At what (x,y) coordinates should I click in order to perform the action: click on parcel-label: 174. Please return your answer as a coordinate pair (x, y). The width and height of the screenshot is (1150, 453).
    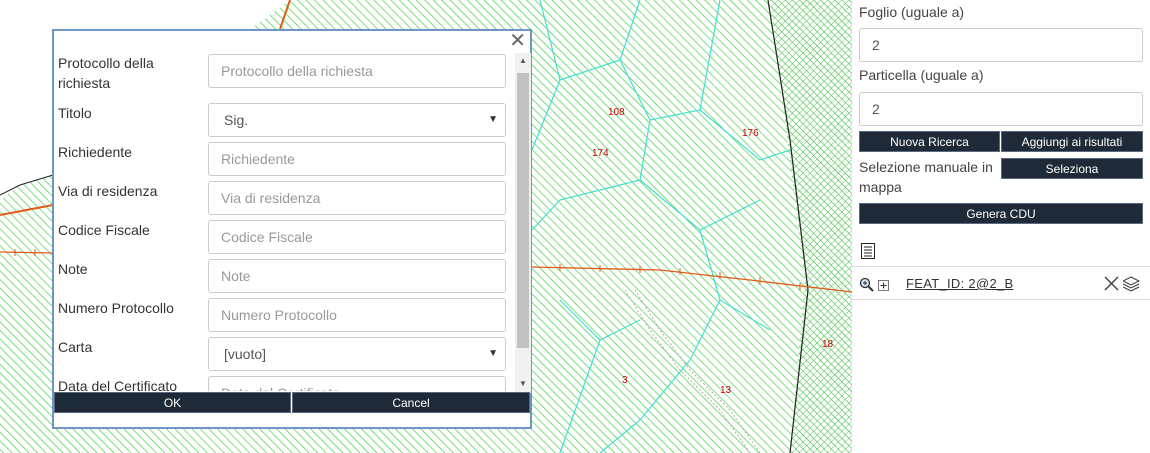
    Looking at the image, I should click on (600, 153).